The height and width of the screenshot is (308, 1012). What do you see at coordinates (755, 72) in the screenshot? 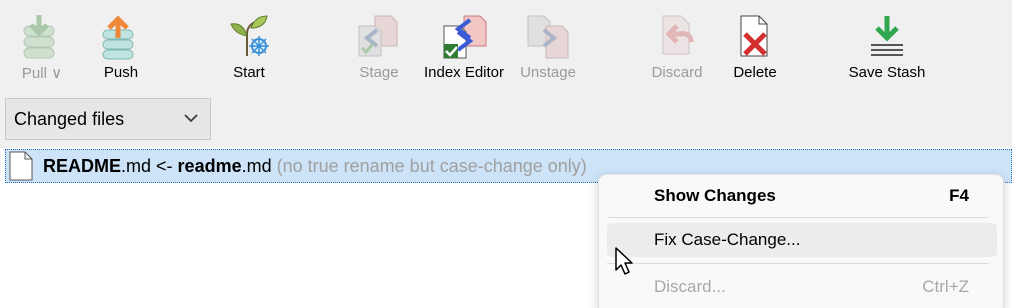
I see `delete-label: Delete` at bounding box center [755, 72].